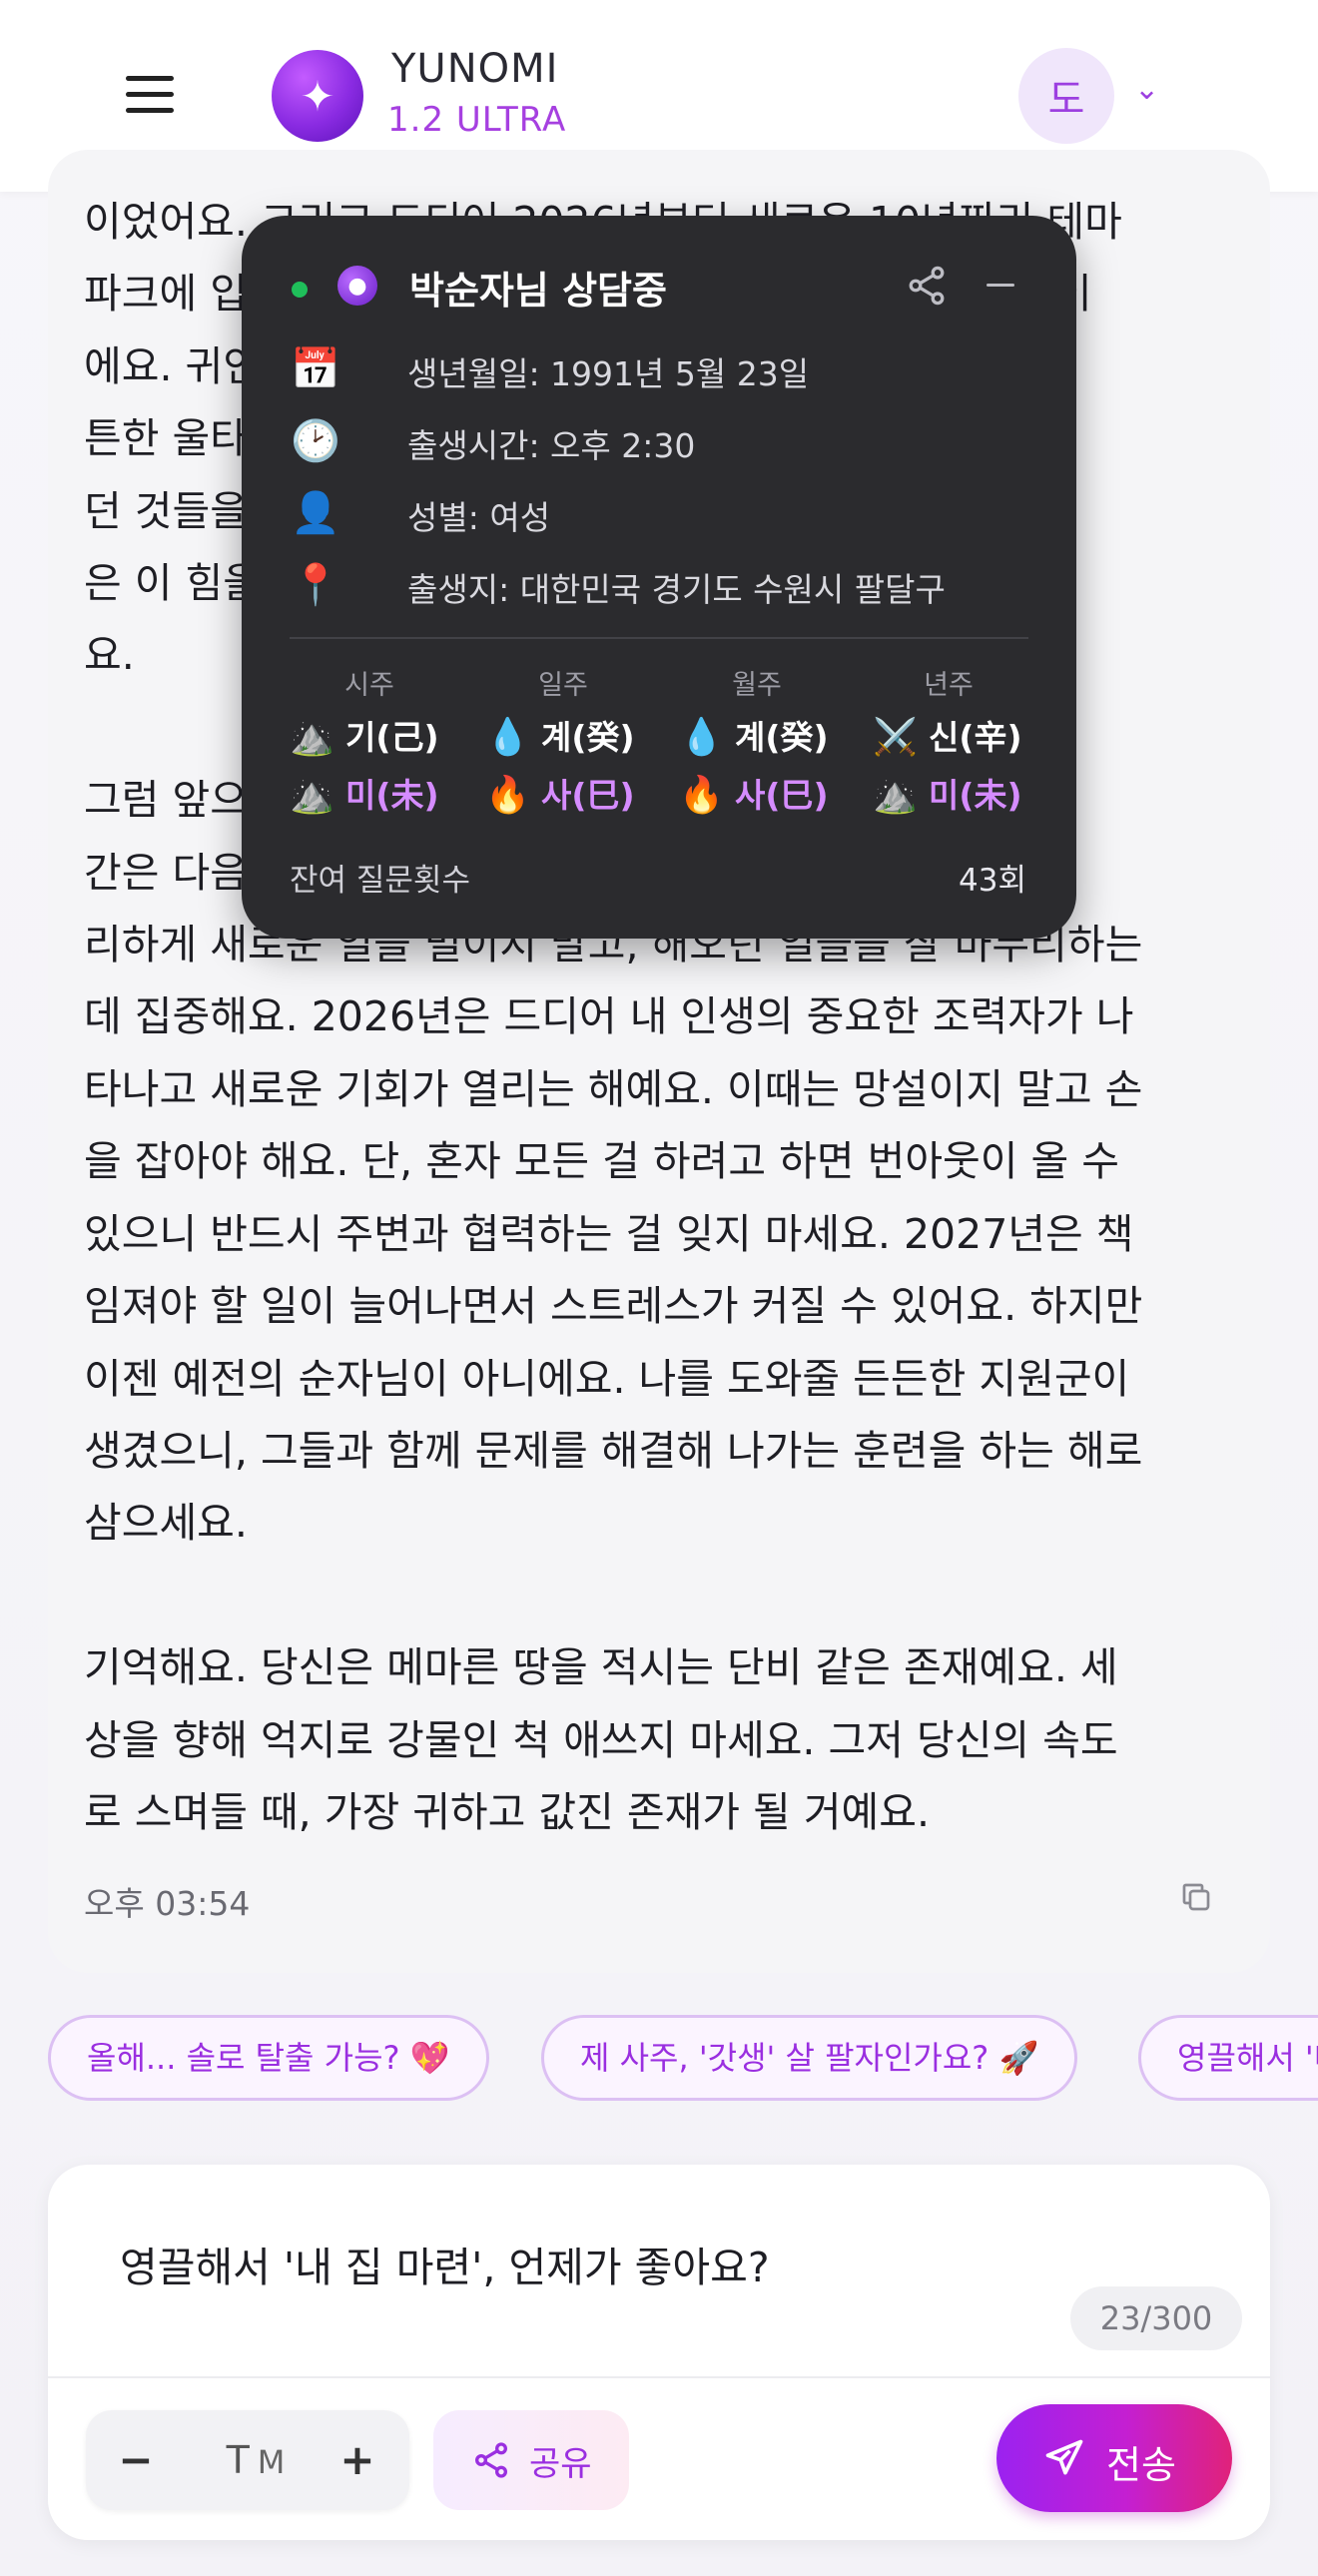 Image resolution: width=1318 pixels, height=2576 pixels. Describe the element at coordinates (992, 881) in the screenshot. I see `remaining-questions-count: 43회` at that location.